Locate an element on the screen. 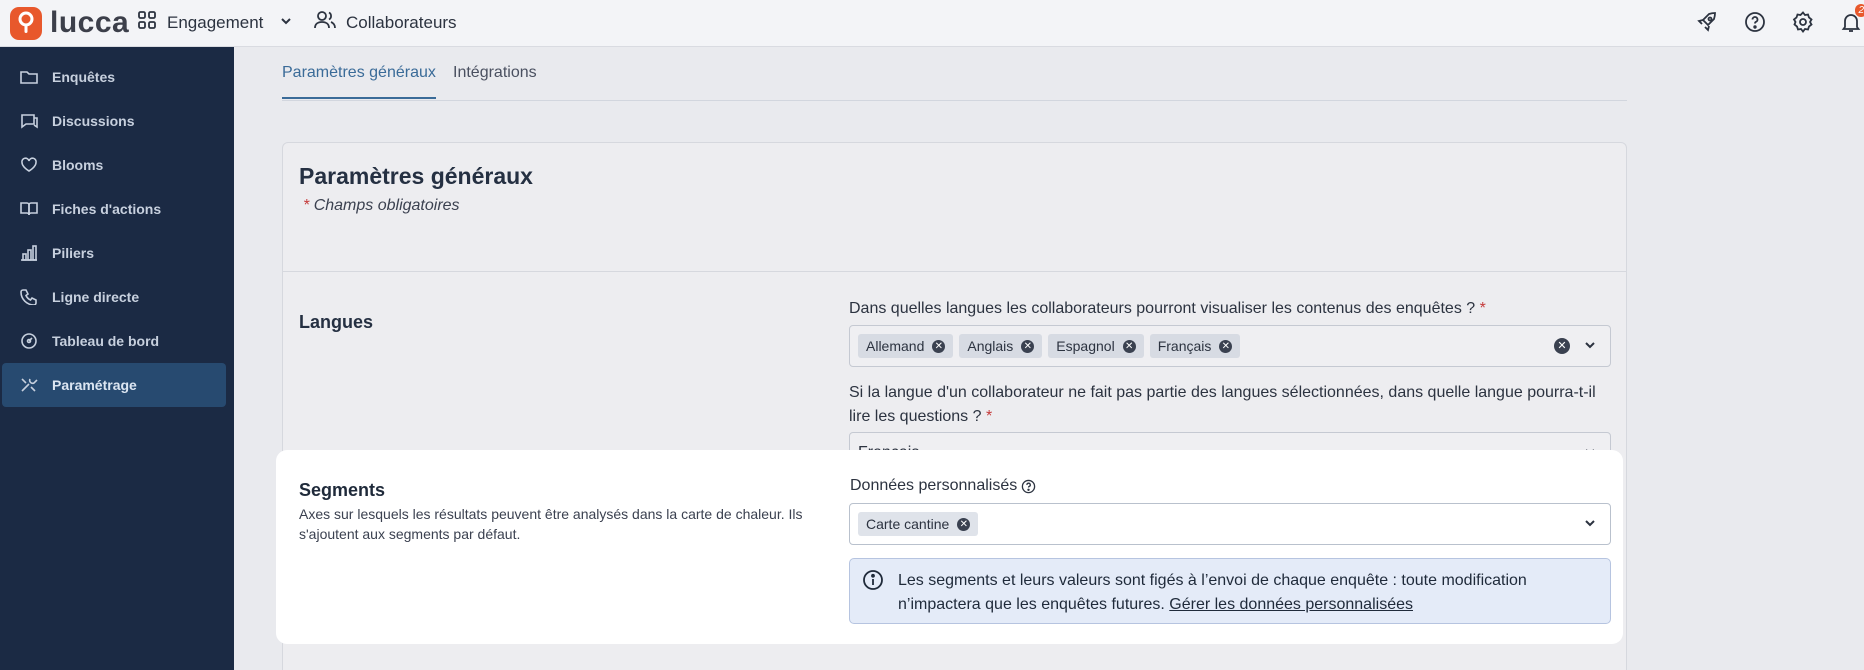 The width and height of the screenshot is (1864, 670). top-actions: 2 is located at coordinates (1779, 20).